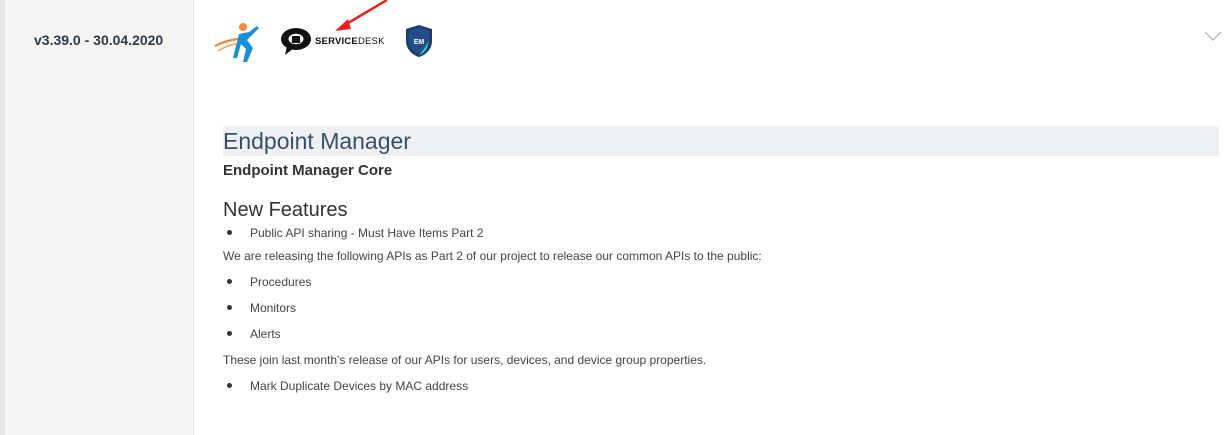 This screenshot has width=1227, height=435. Describe the element at coordinates (721, 282) in the screenshot. I see `list-item: Procedures` at that location.